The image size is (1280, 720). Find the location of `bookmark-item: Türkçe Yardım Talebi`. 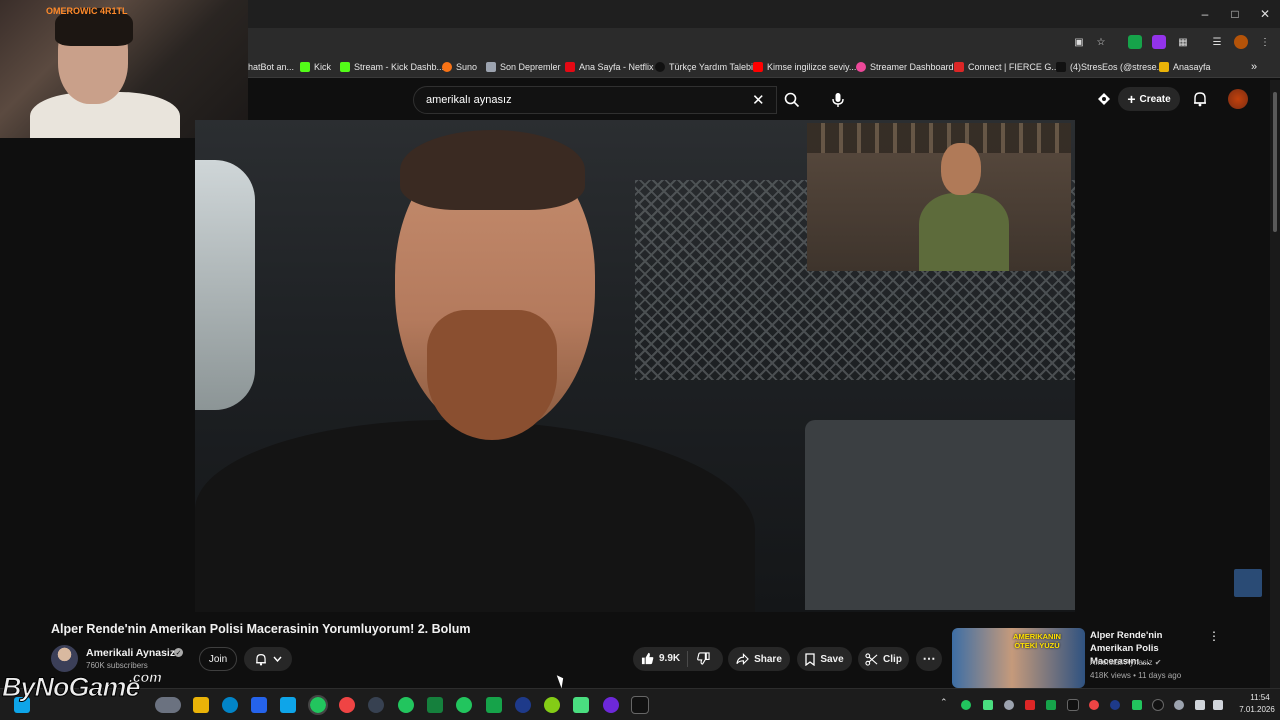

bookmark-item: Türkçe Yardım Talebi is located at coordinates (704, 67).